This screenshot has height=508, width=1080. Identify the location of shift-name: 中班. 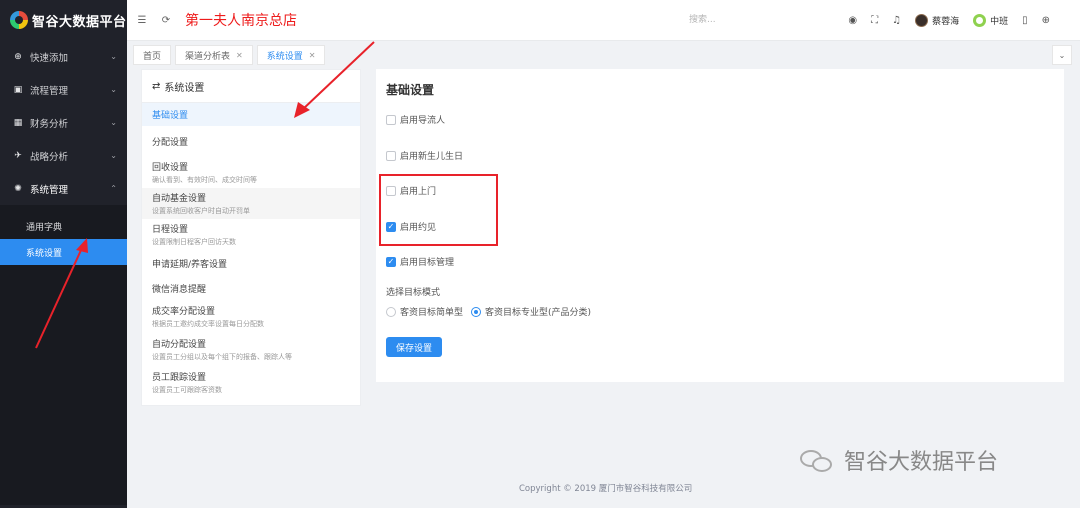
(999, 22).